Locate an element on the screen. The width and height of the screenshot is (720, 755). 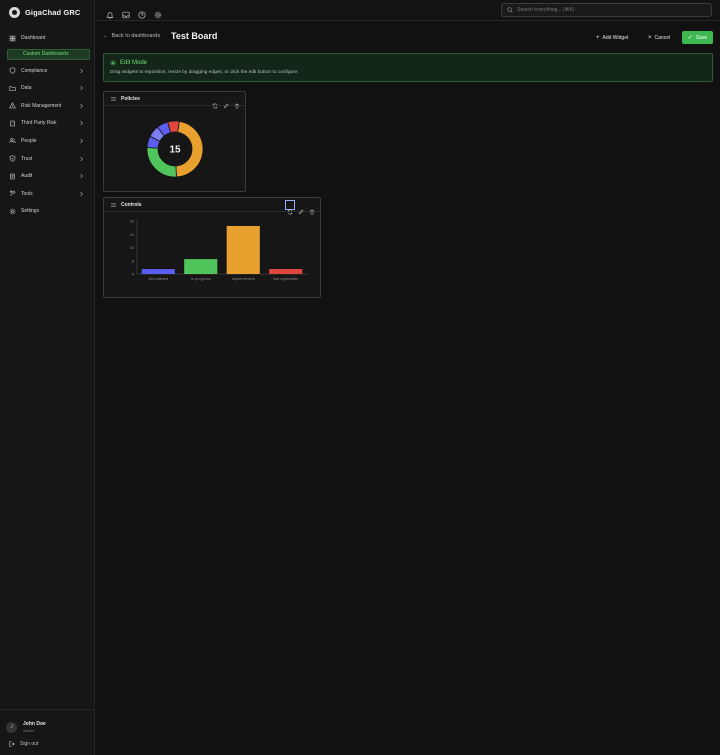
plus-icon: + is located at coordinates (598, 37).